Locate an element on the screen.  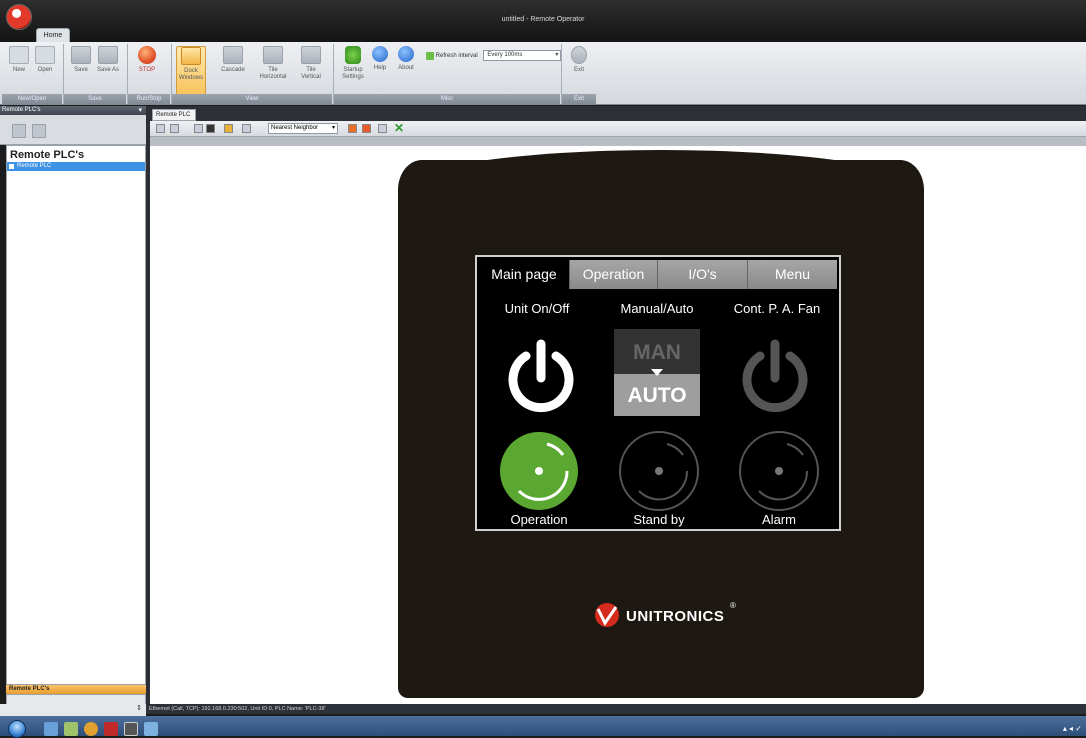
taskbar is located at coordinates (543, 726).